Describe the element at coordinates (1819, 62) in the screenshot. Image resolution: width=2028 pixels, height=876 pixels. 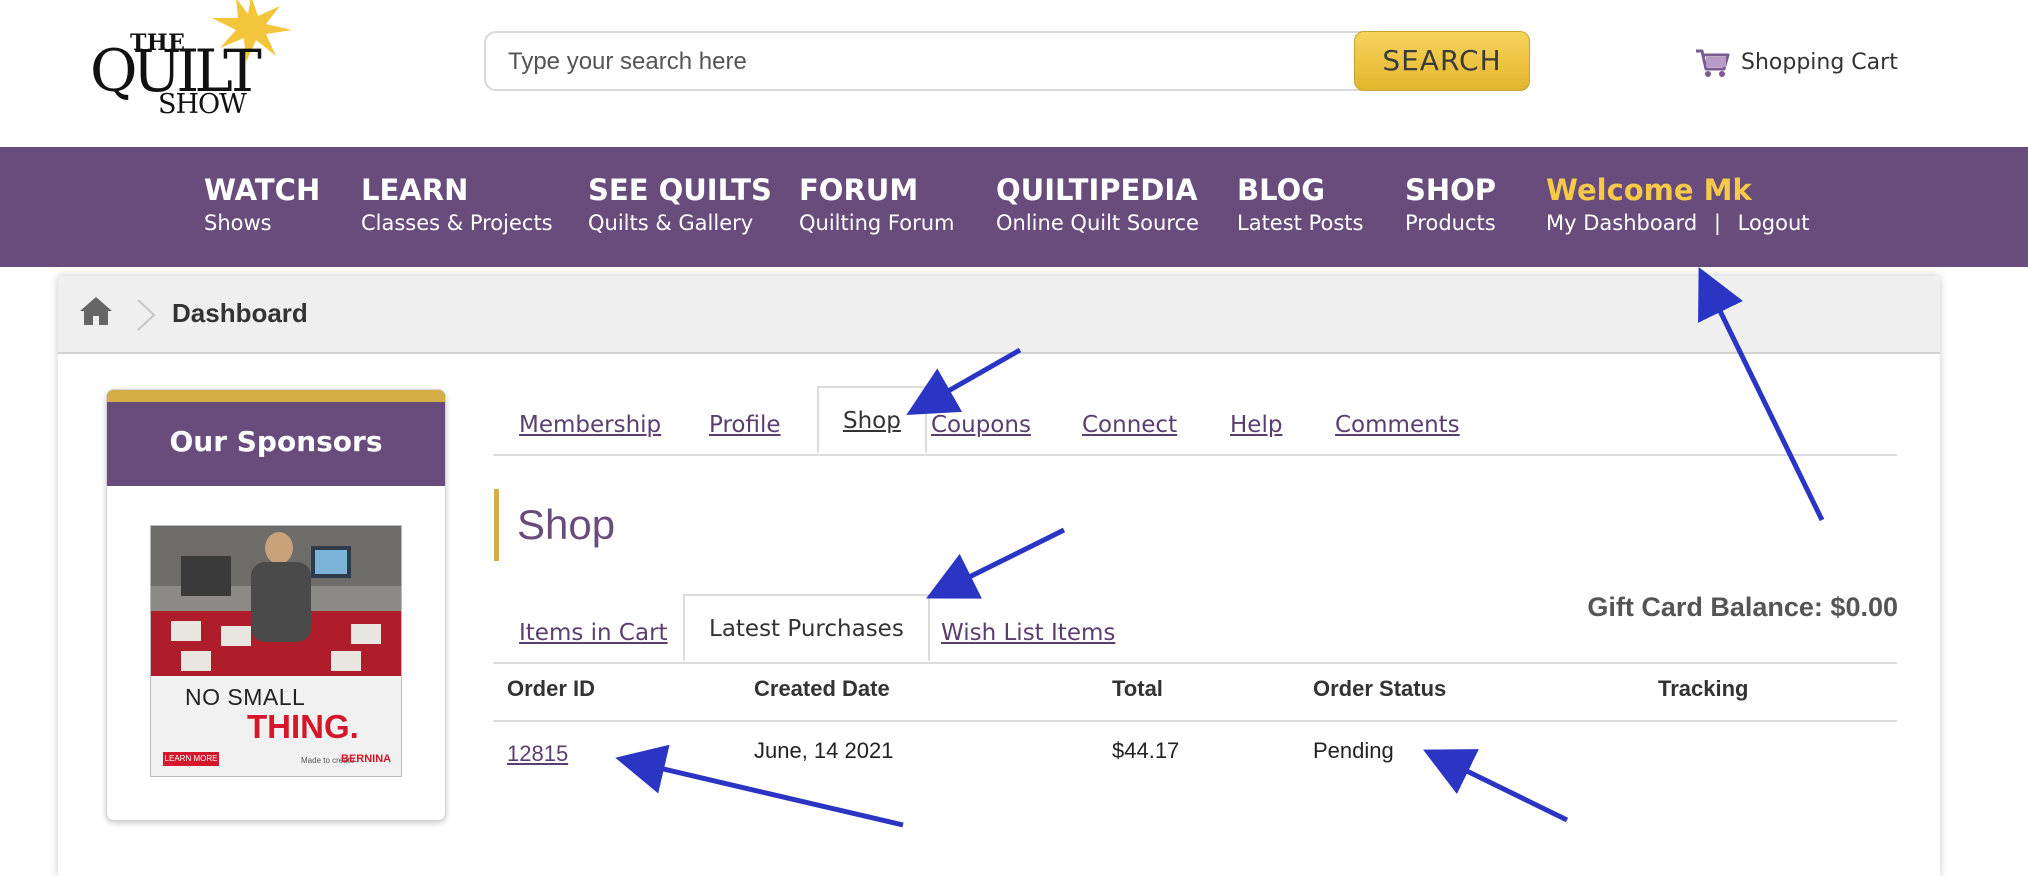
I see `shopping-cart-label: Shopping Cart` at that location.